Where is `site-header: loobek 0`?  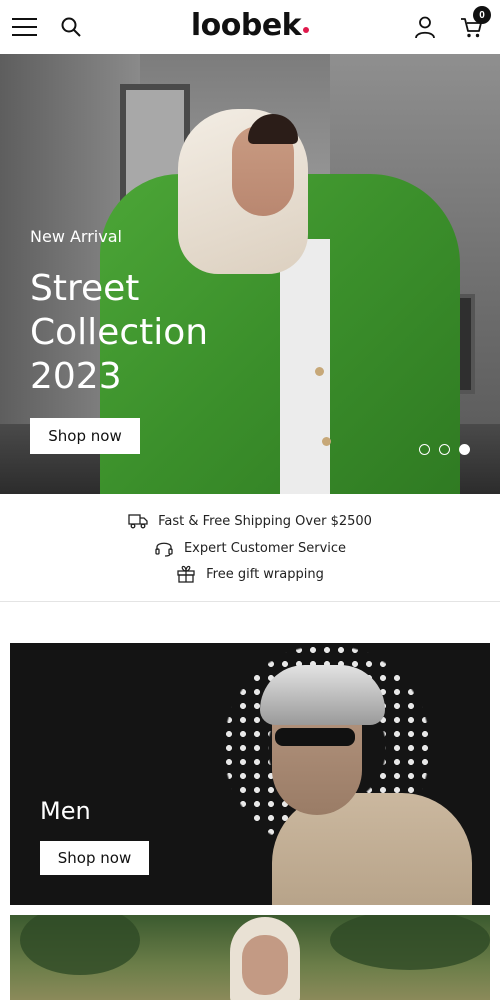
site-header: loobek 0 is located at coordinates (250, 27).